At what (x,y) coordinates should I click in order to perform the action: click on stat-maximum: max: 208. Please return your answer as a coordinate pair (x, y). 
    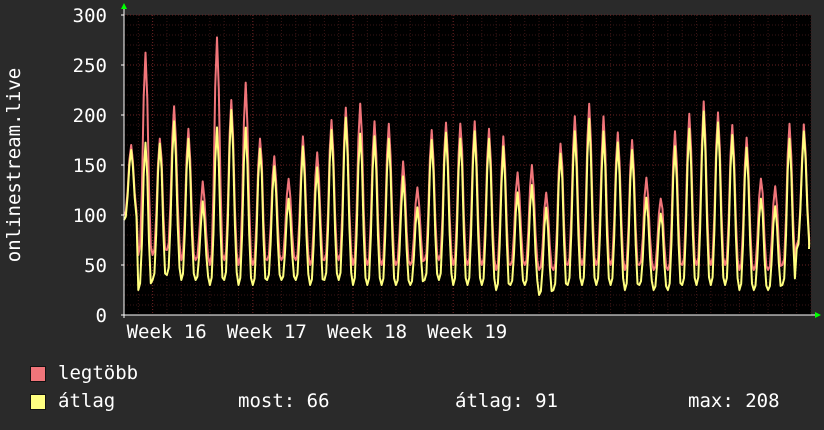
    Looking at the image, I should click on (734, 401).